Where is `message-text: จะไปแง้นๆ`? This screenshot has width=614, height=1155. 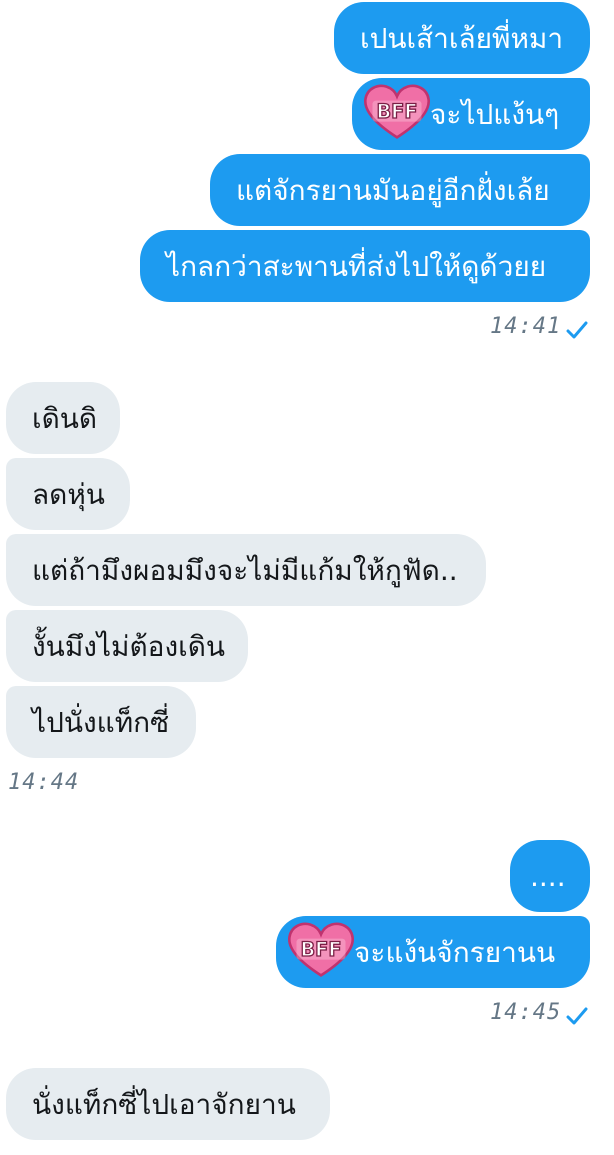
message-text: จะไปแง้นๆ is located at coordinates (495, 114).